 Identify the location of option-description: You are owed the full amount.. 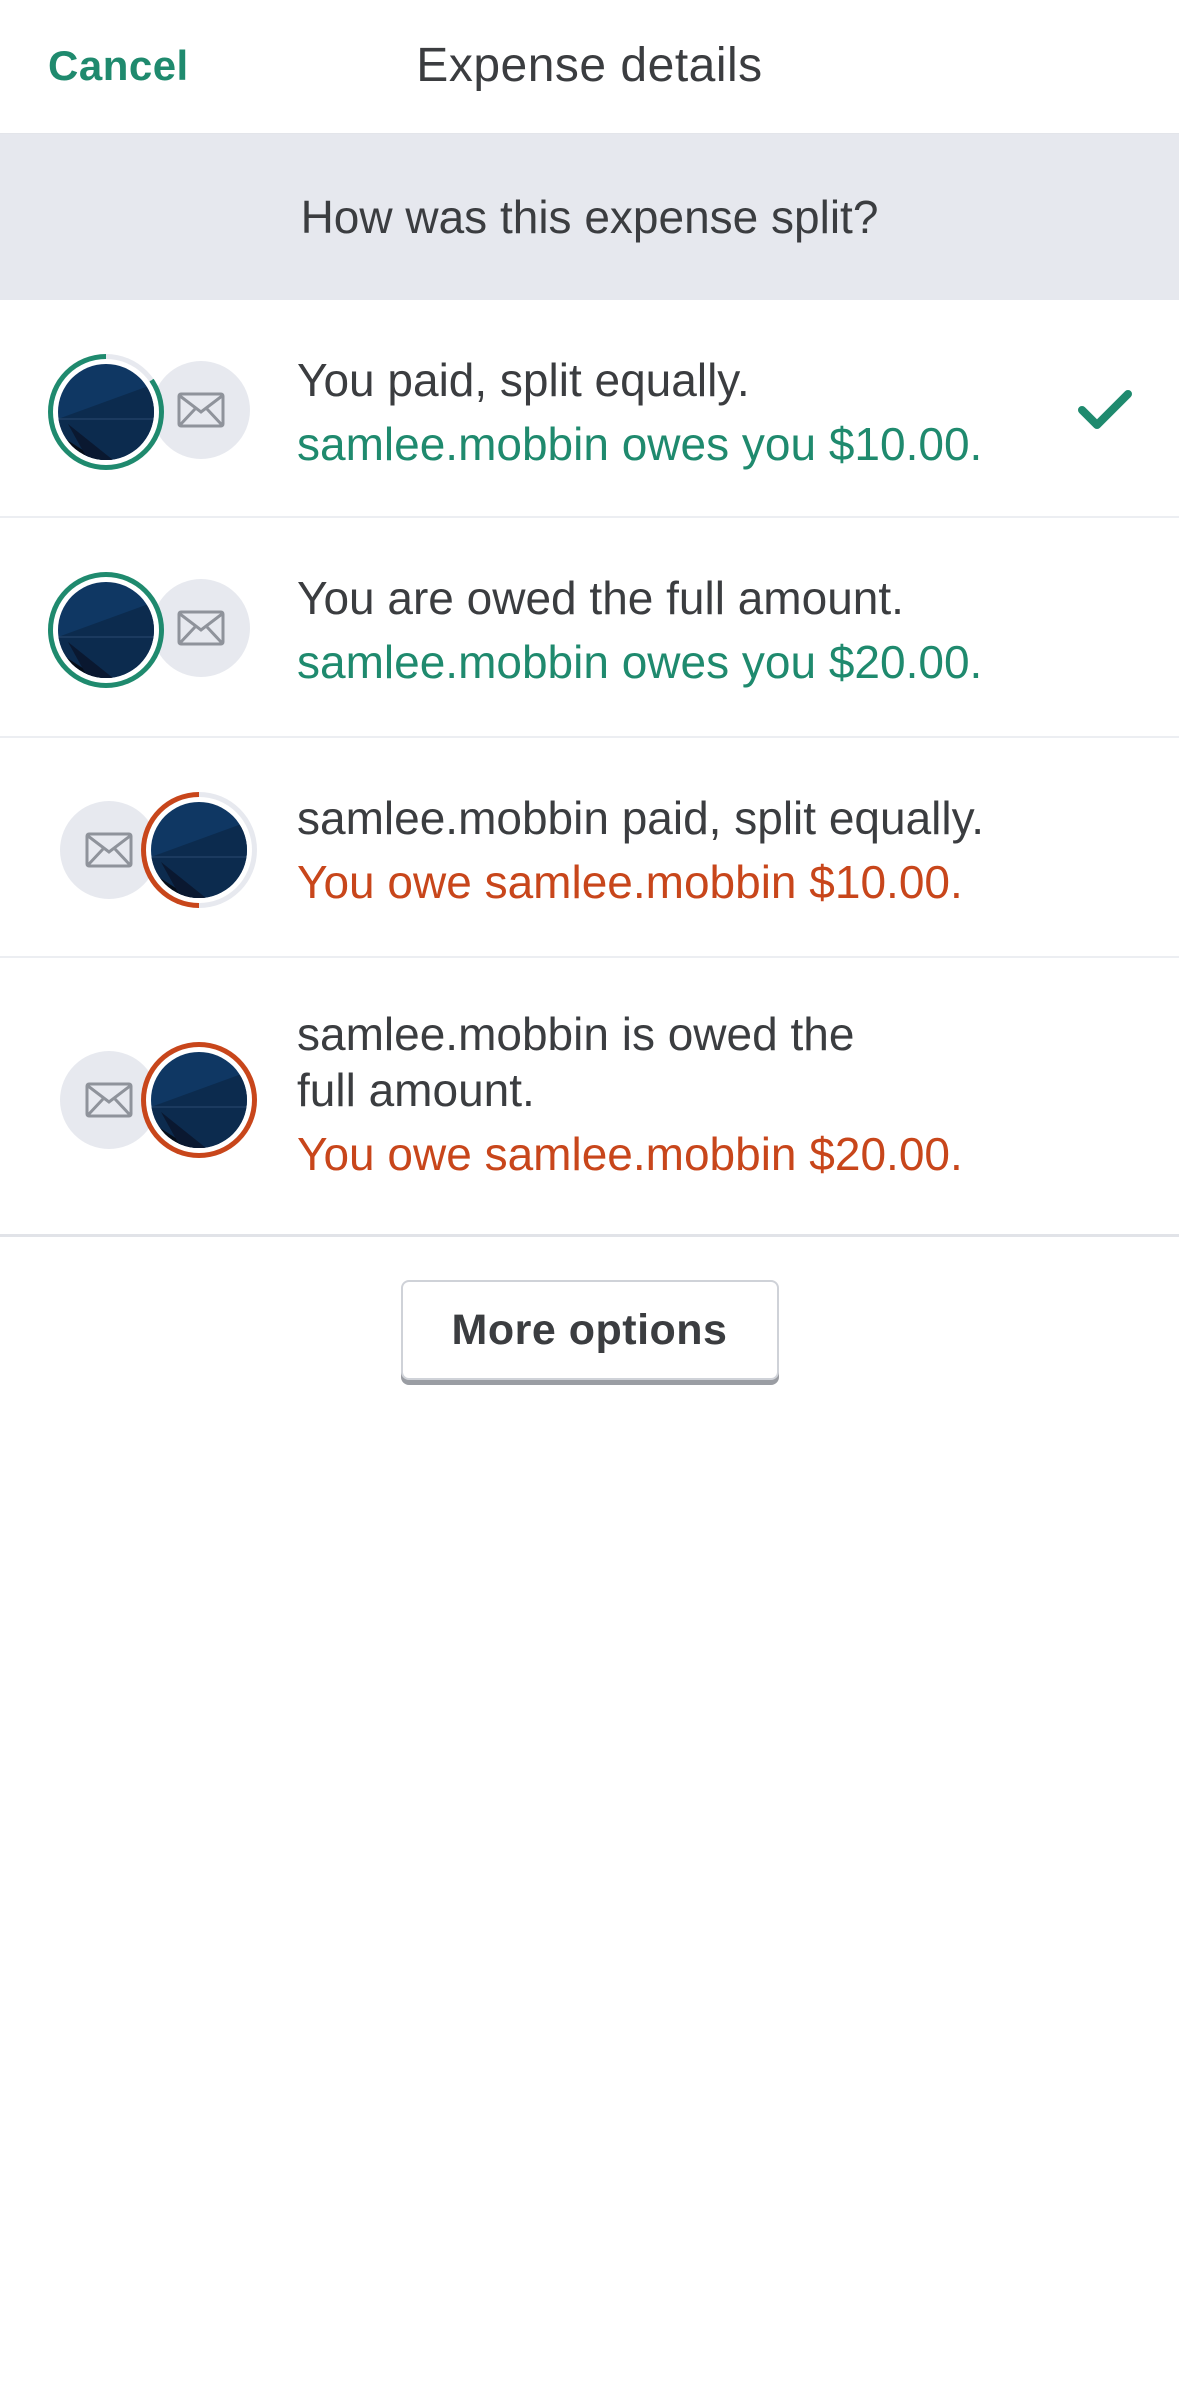
(600, 598).